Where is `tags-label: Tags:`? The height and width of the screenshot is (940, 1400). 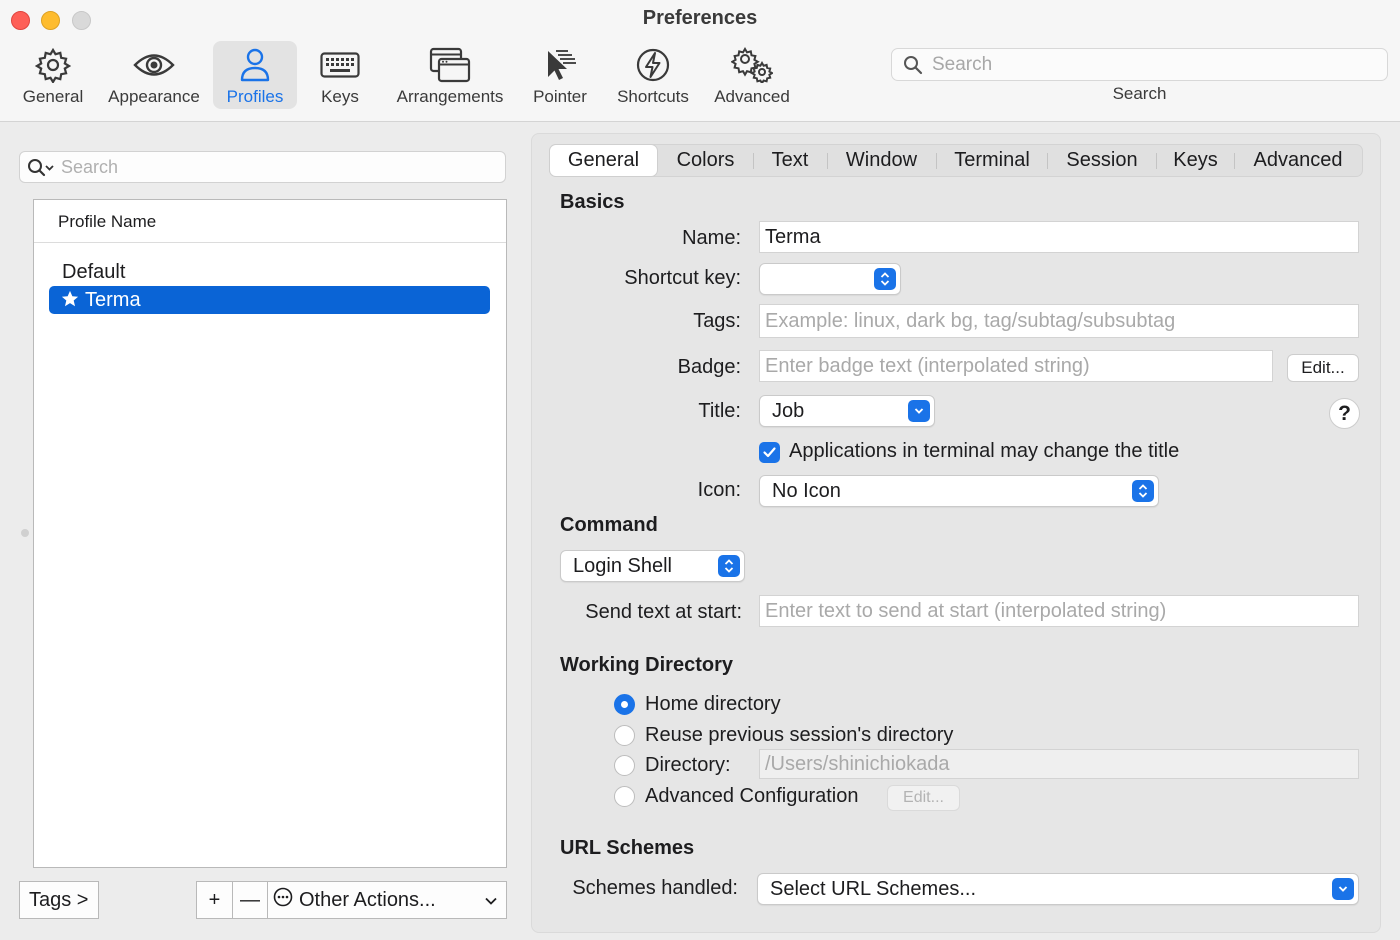 tags-label: Tags: is located at coordinates (717, 321).